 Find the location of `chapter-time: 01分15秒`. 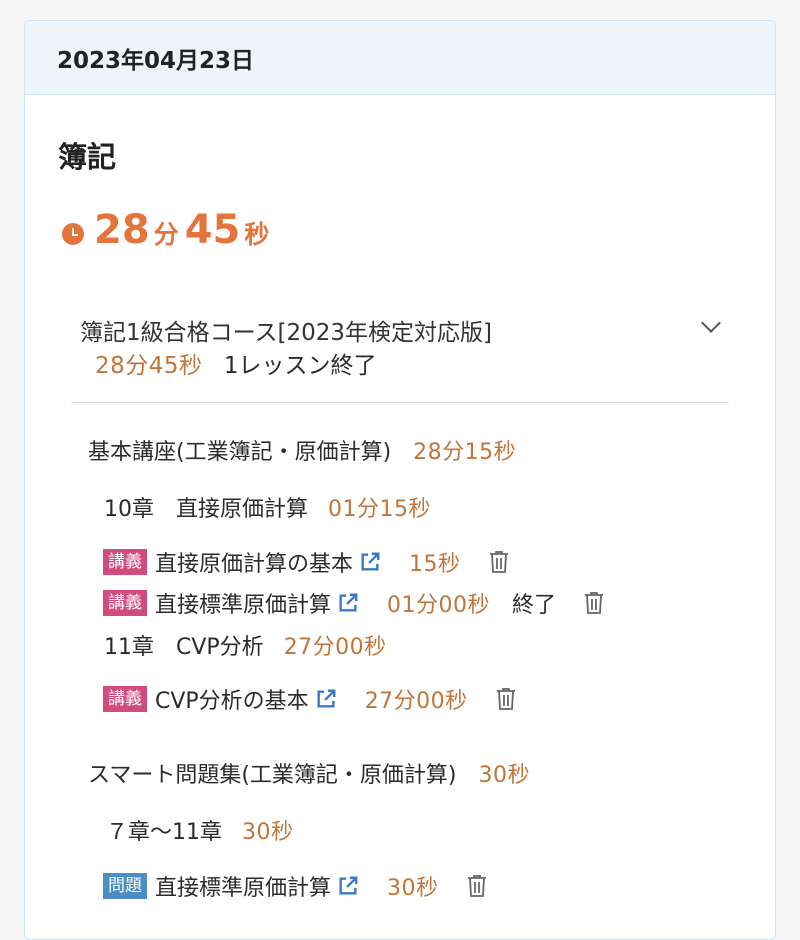

chapter-time: 01分15秒 is located at coordinates (379, 509).